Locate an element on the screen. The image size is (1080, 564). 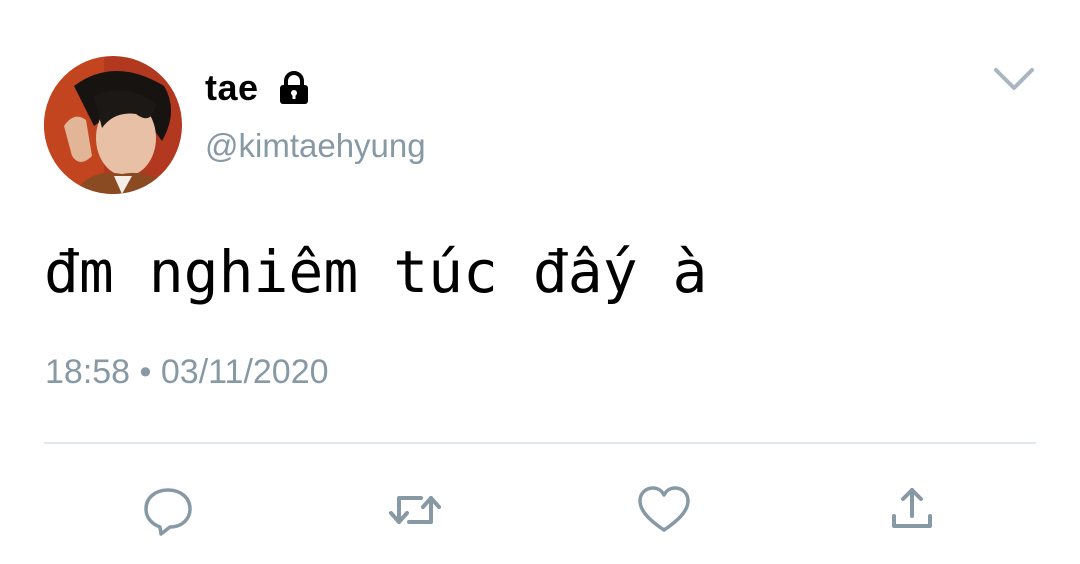
share-button is located at coordinates (912, 510).